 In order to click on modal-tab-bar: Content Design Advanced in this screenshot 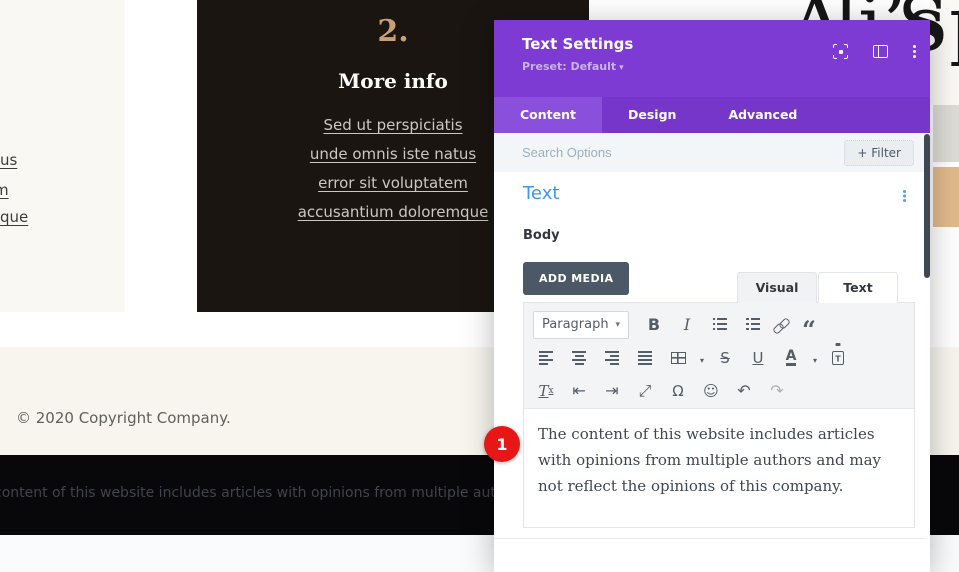, I will do `click(712, 115)`.